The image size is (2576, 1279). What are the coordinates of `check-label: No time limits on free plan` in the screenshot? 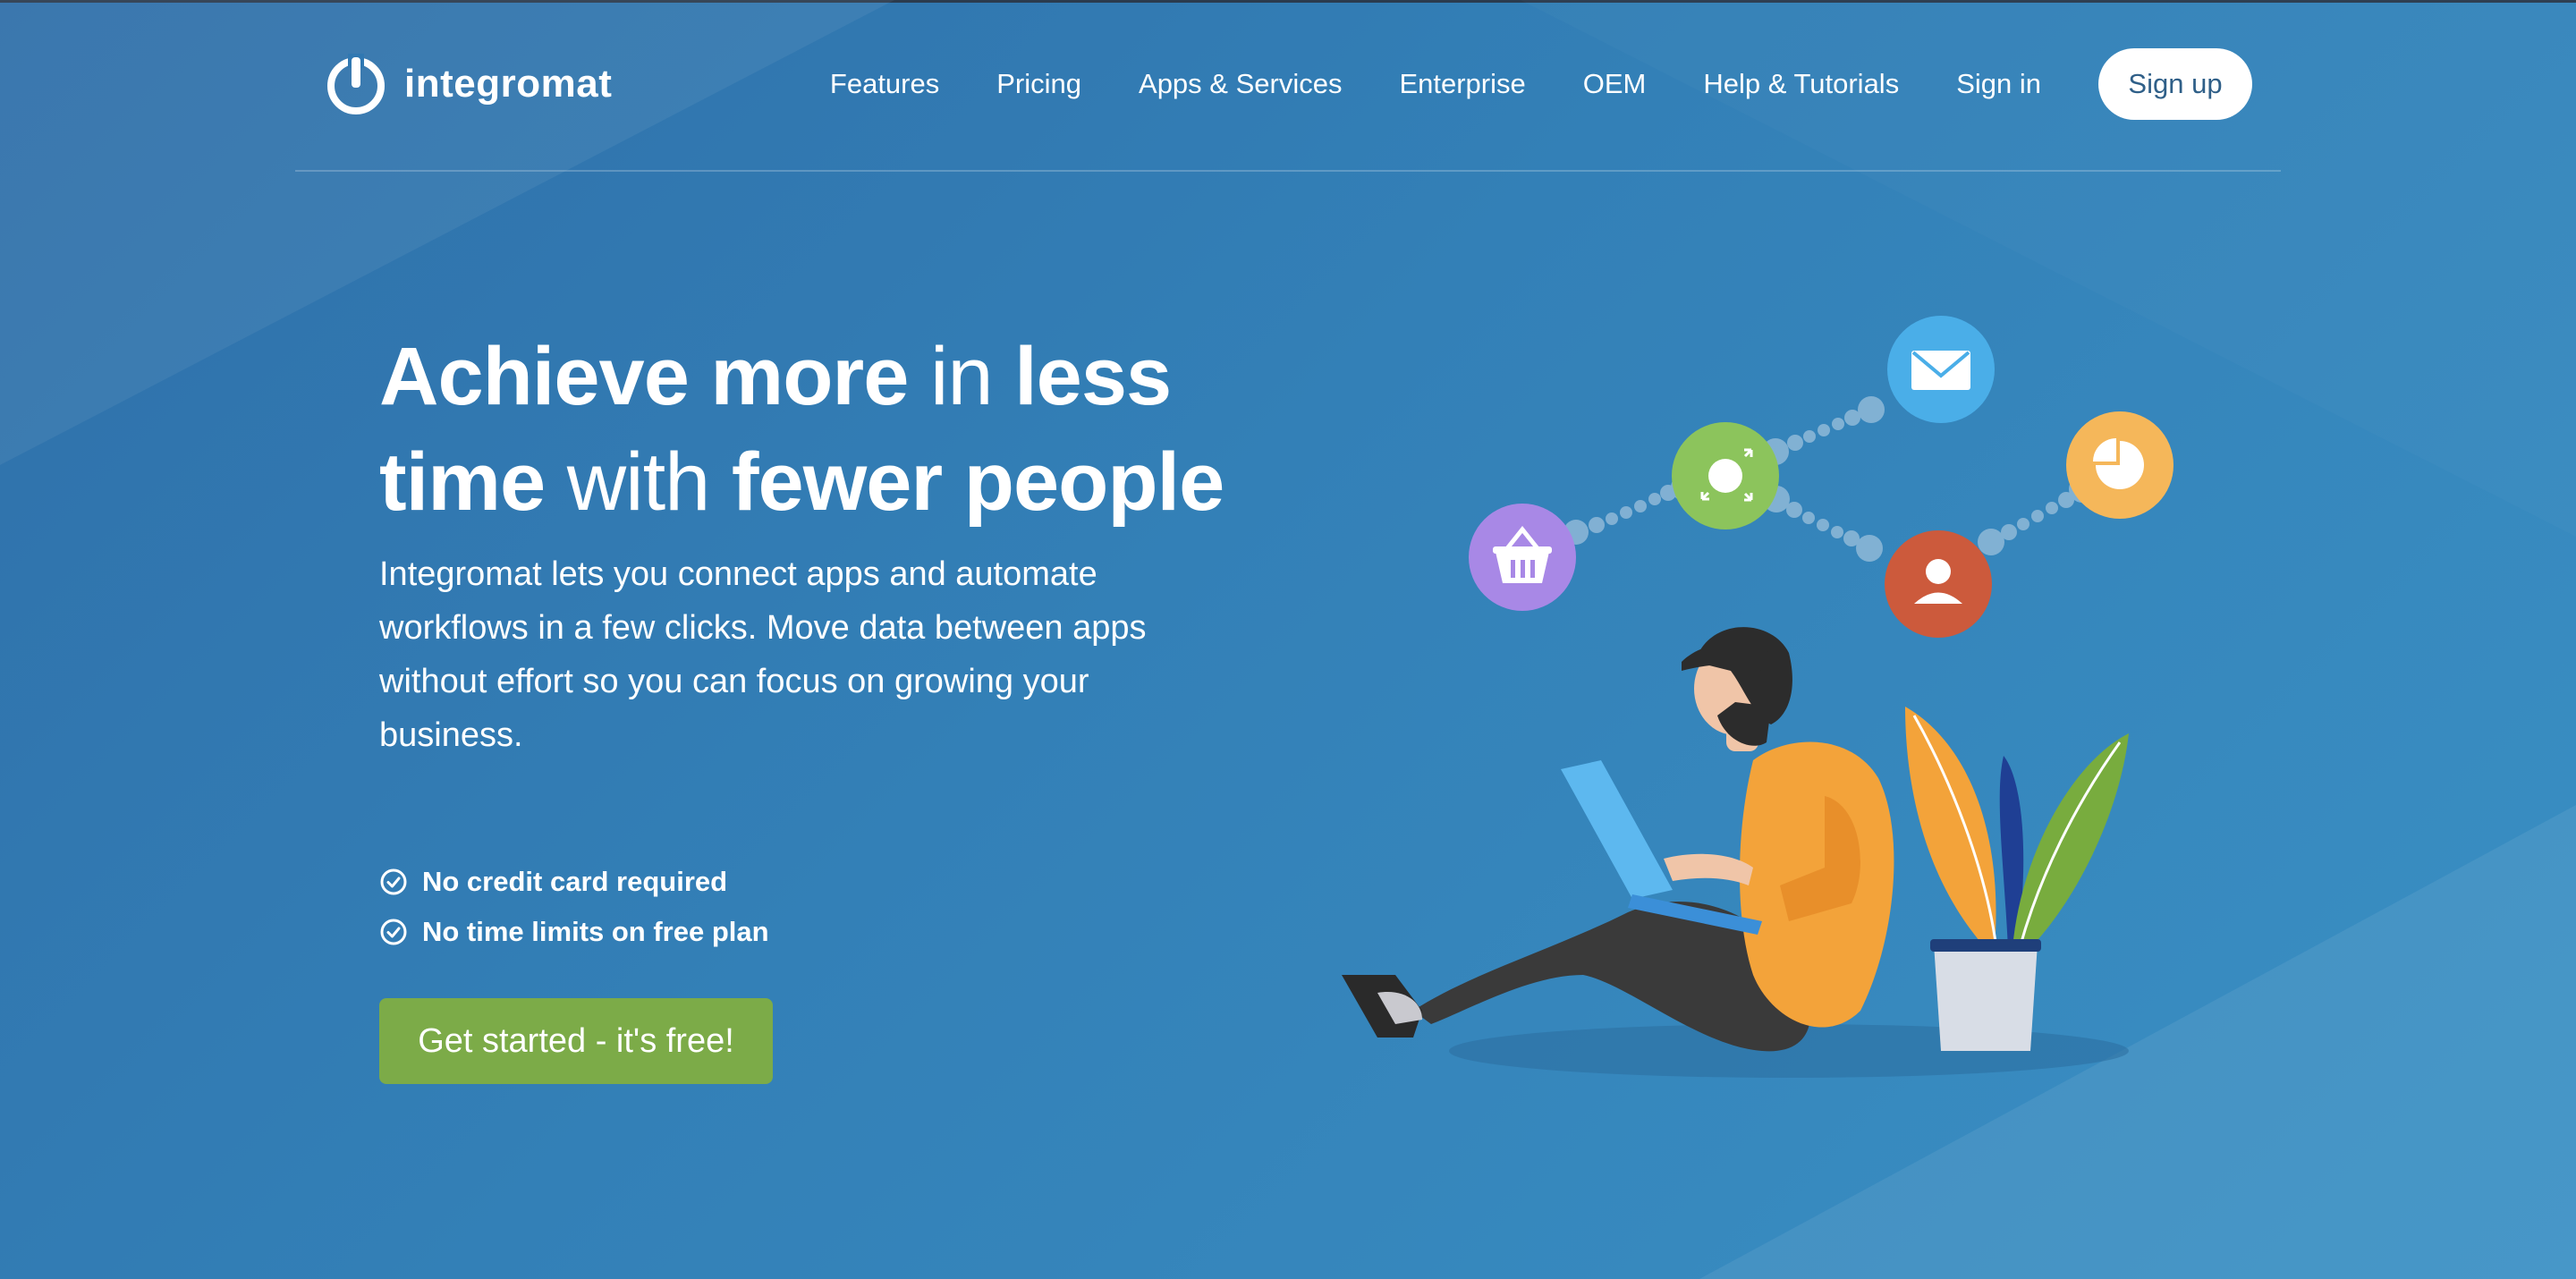 It's located at (595, 931).